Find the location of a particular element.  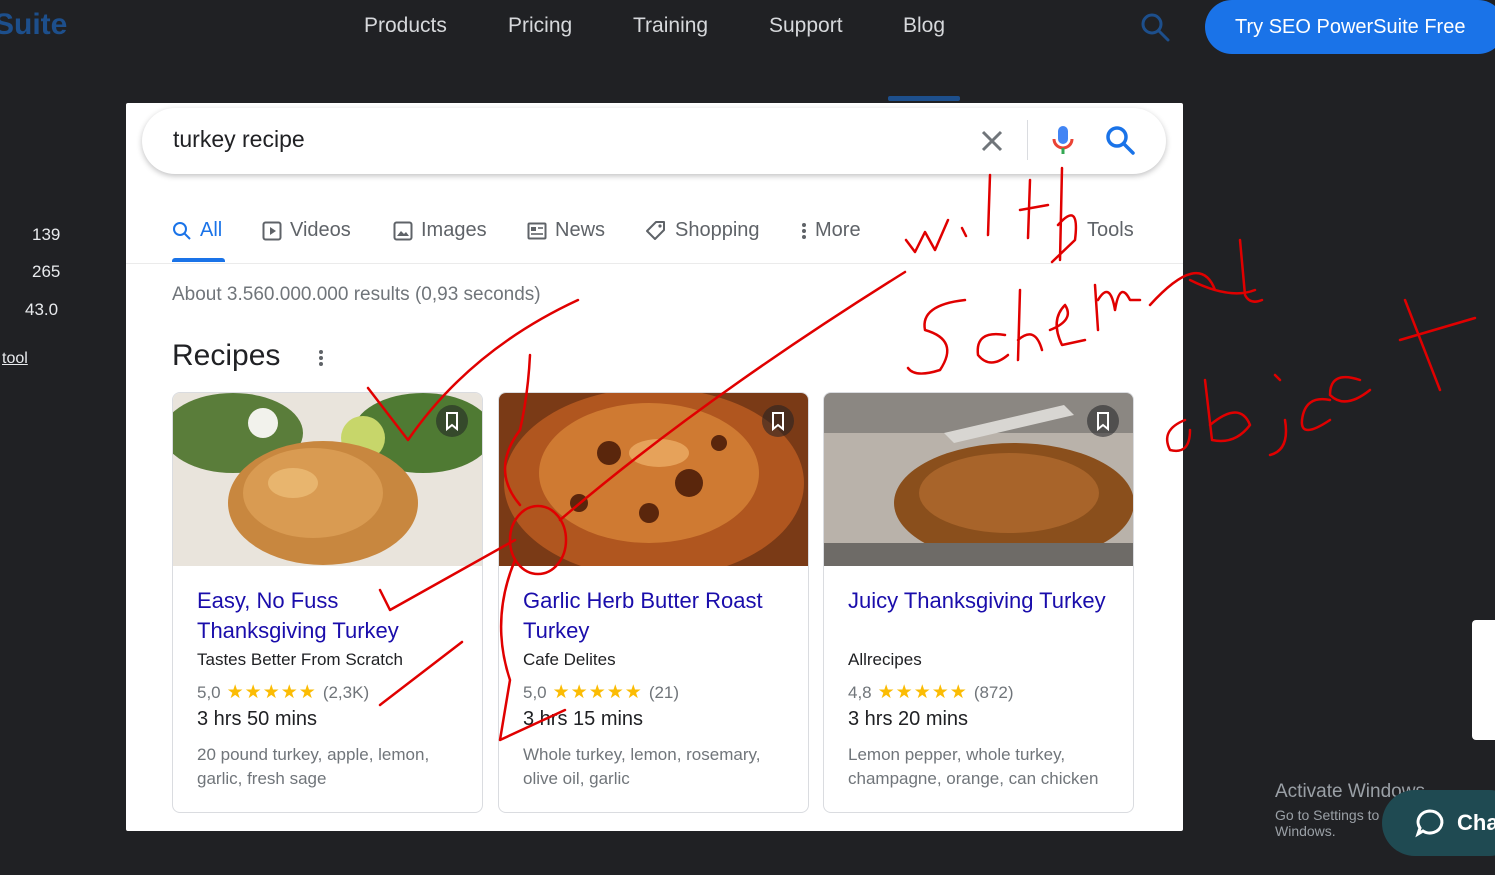

tab-shopping: Shopping is located at coordinates (702, 230).